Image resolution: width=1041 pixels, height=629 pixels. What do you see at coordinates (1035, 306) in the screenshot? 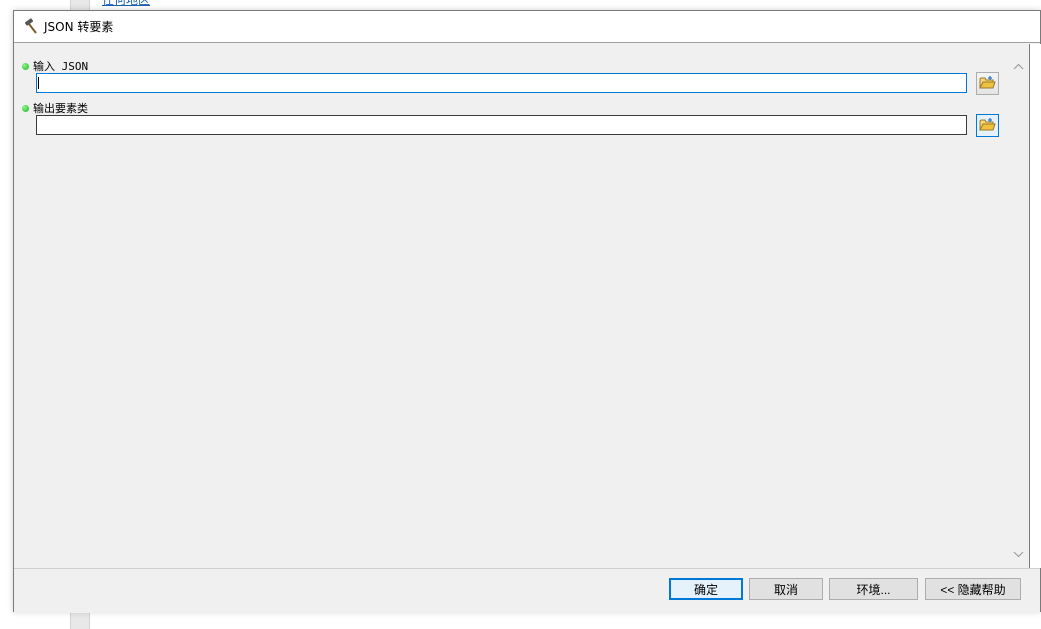
I see `help-panel` at bounding box center [1035, 306].